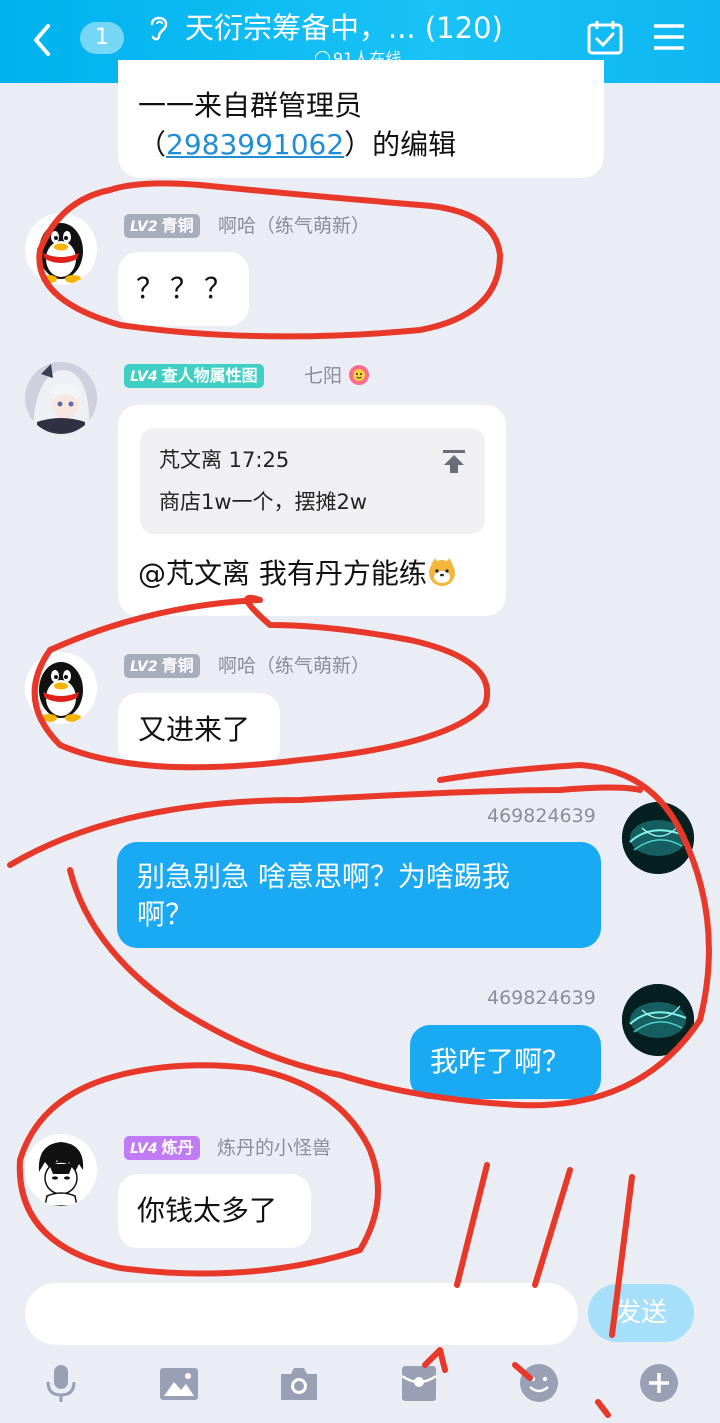  I want to click on message-bubble: 又进来了, so click(199, 730).